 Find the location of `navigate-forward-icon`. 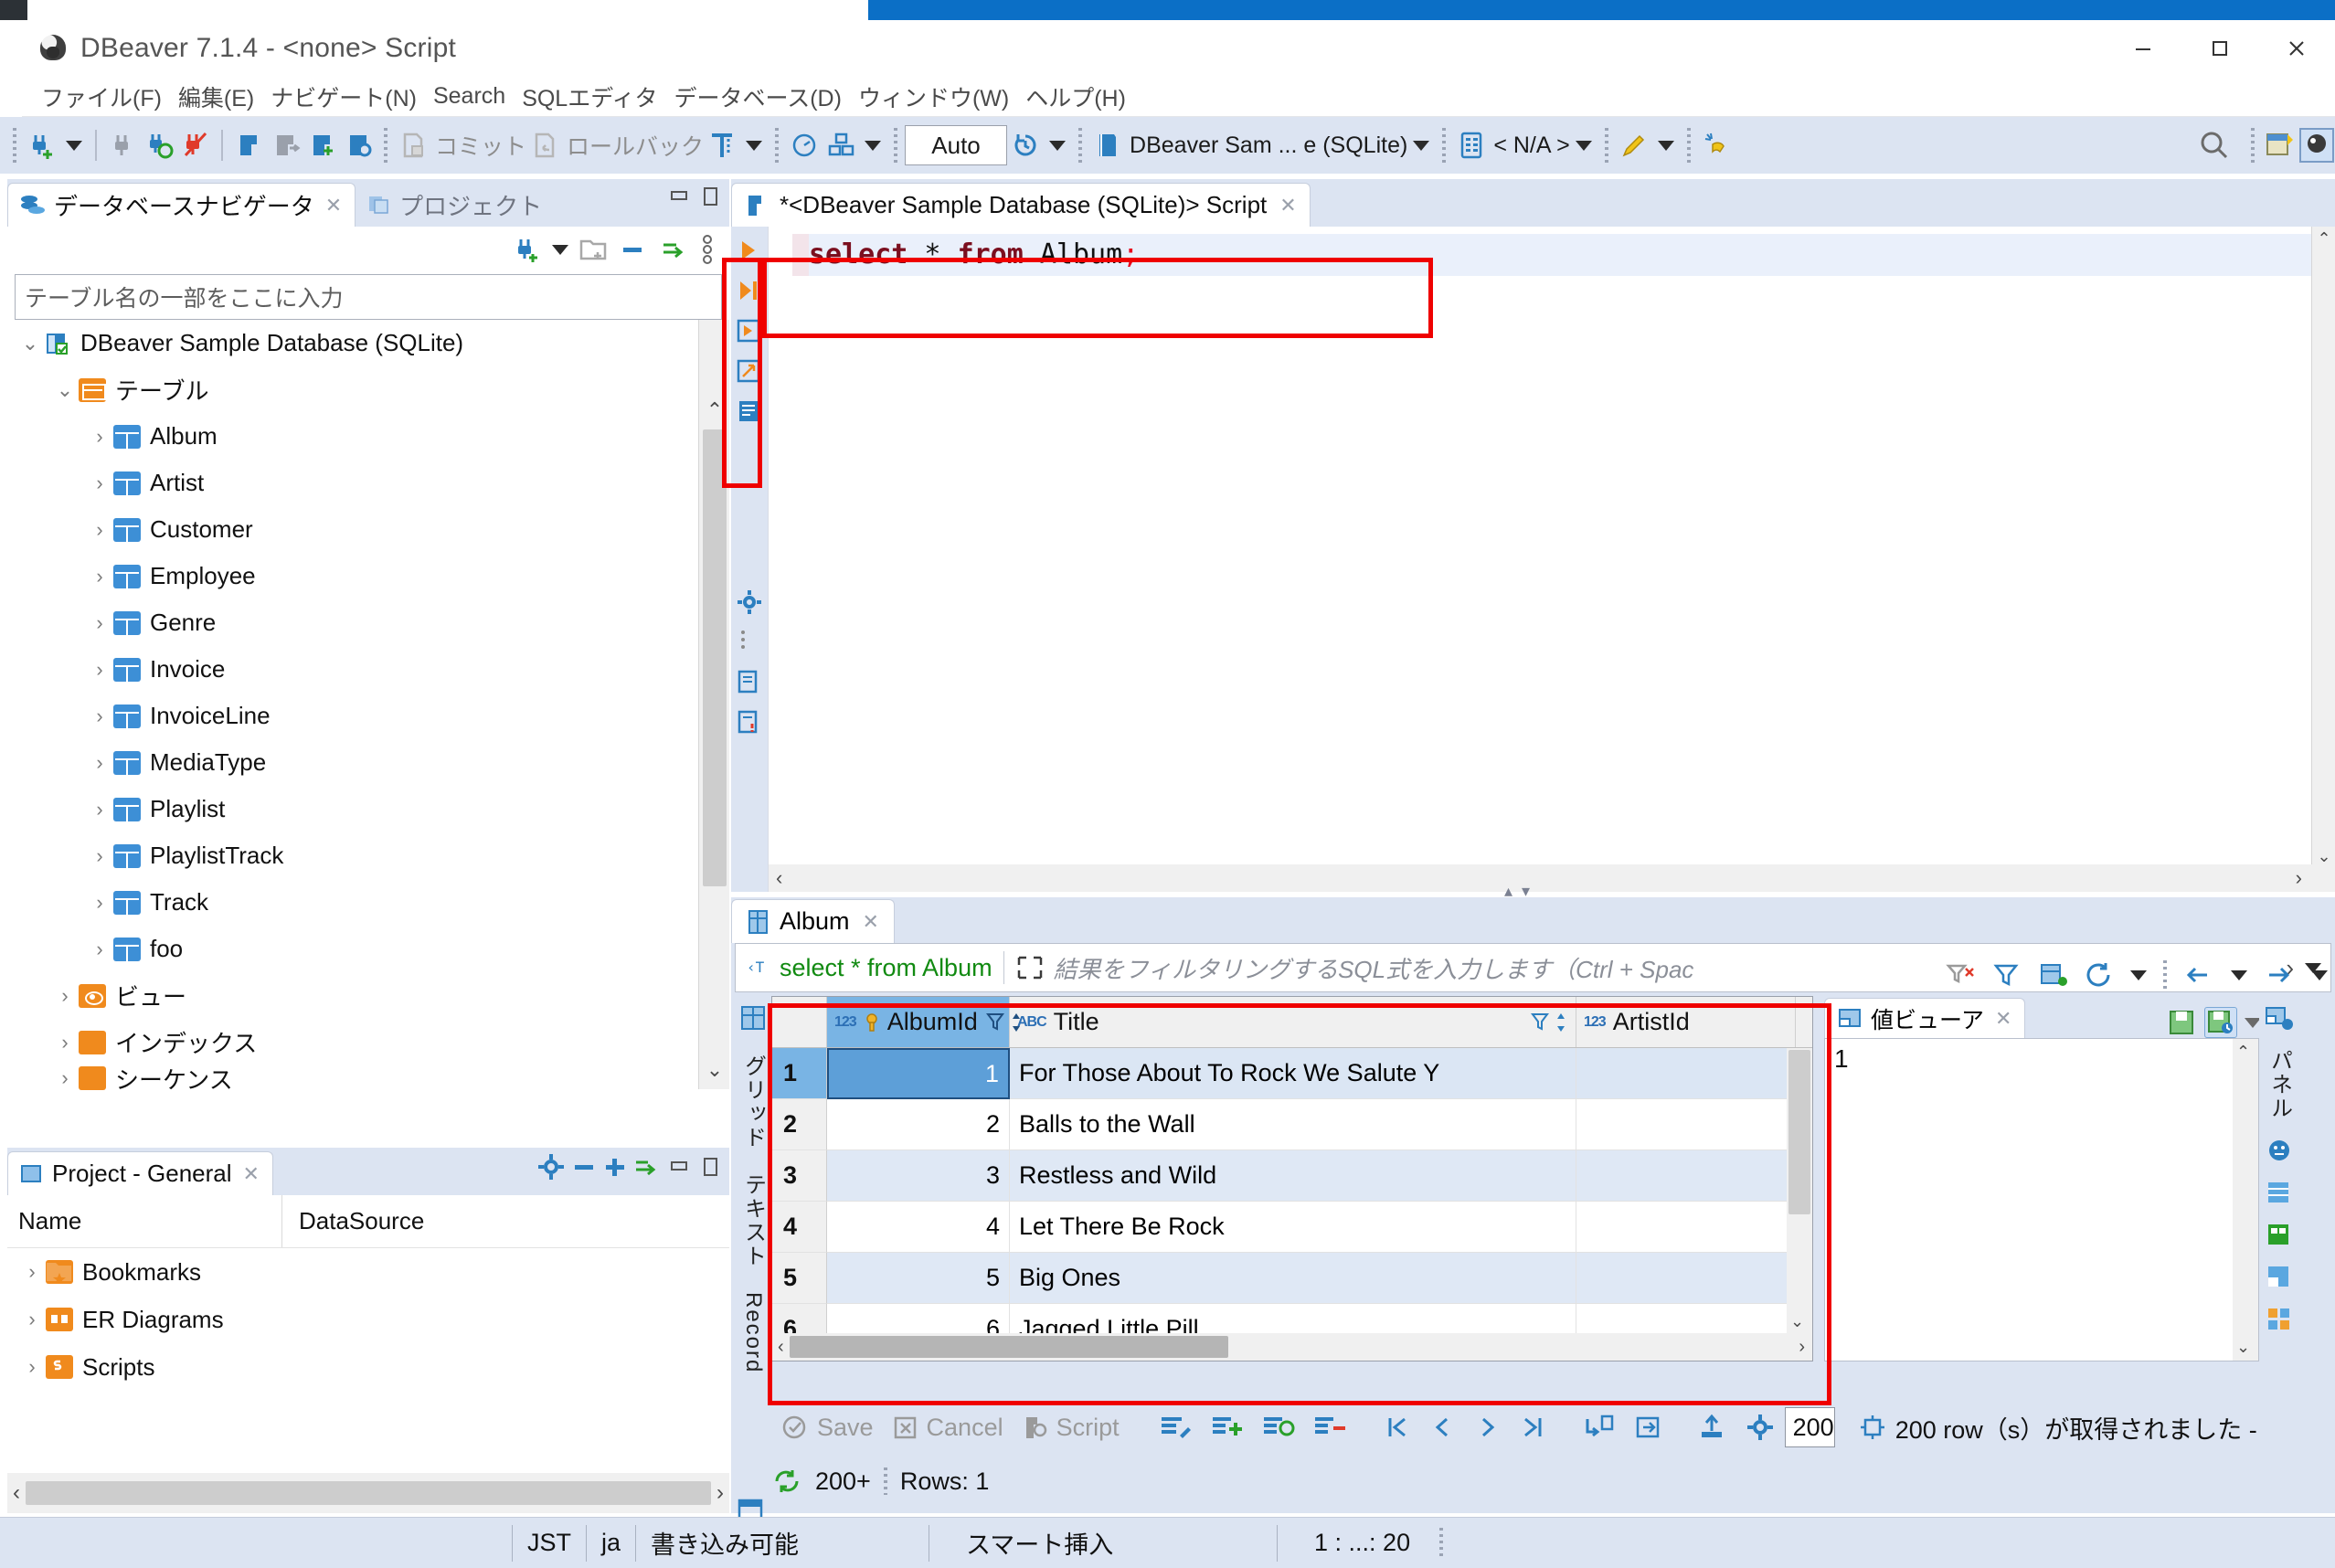

navigate-forward-icon is located at coordinates (2279, 975).